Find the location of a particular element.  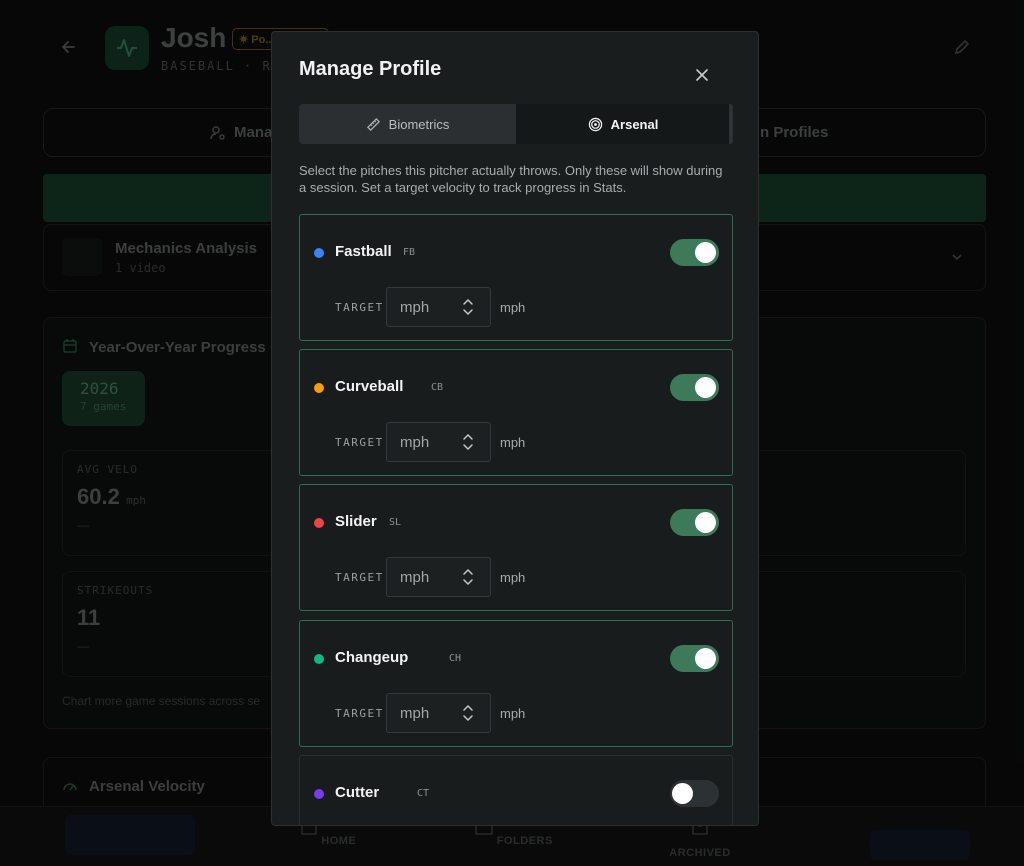

tab-biometrics: Biometrics is located at coordinates (407, 124).